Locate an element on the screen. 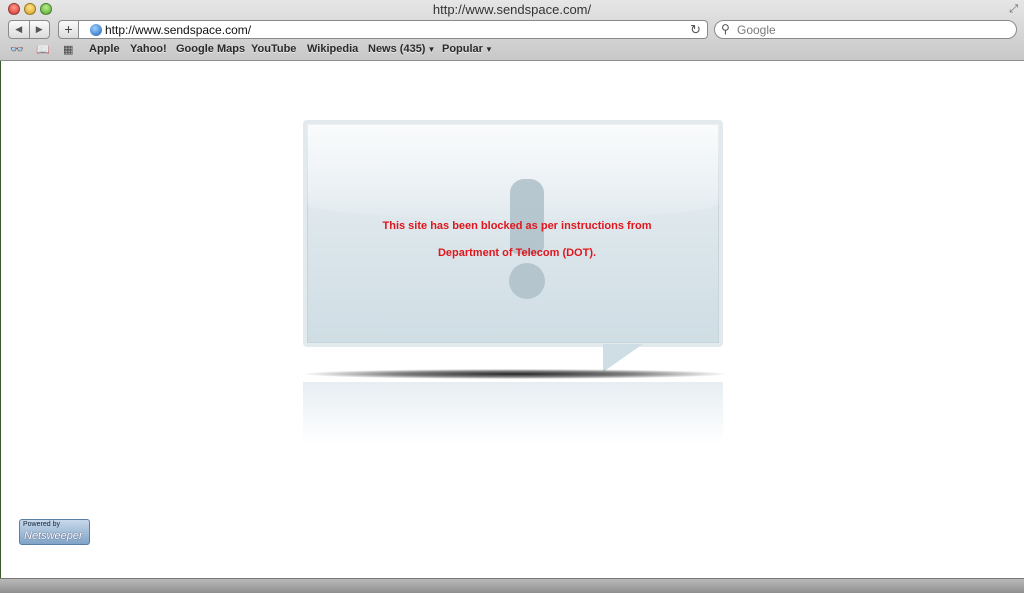  powered-by-label: Powered by is located at coordinates (41, 524).